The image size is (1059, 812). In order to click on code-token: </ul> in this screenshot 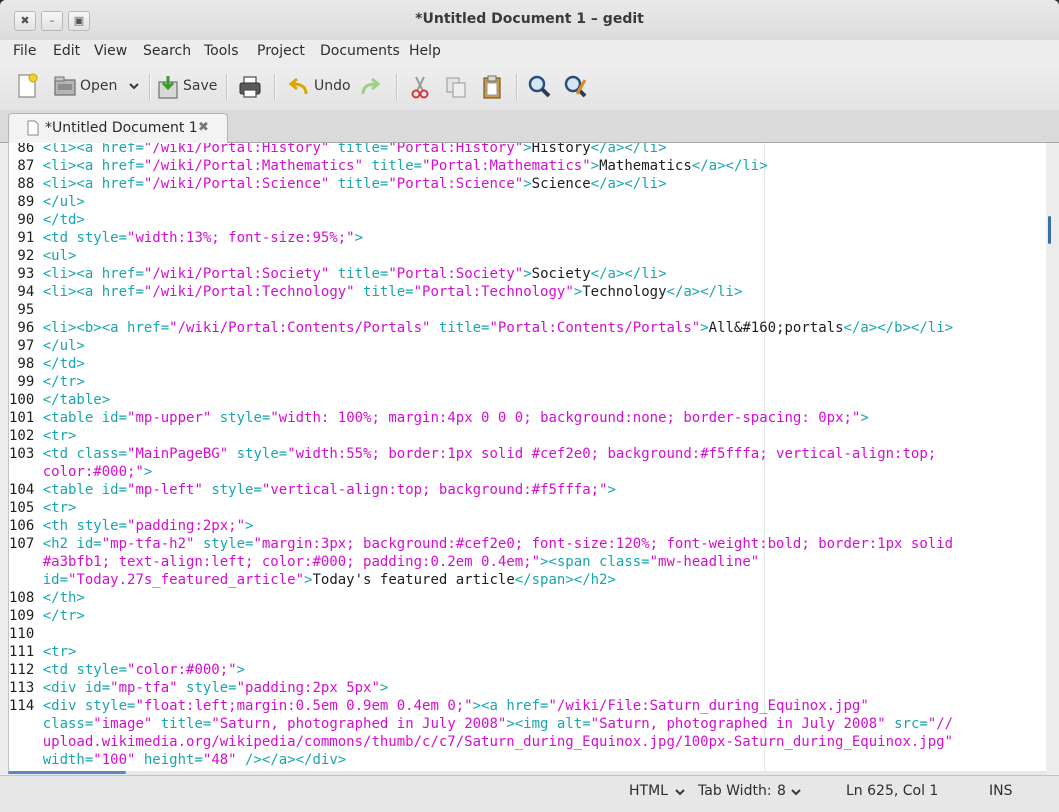, I will do `click(63, 202)`.